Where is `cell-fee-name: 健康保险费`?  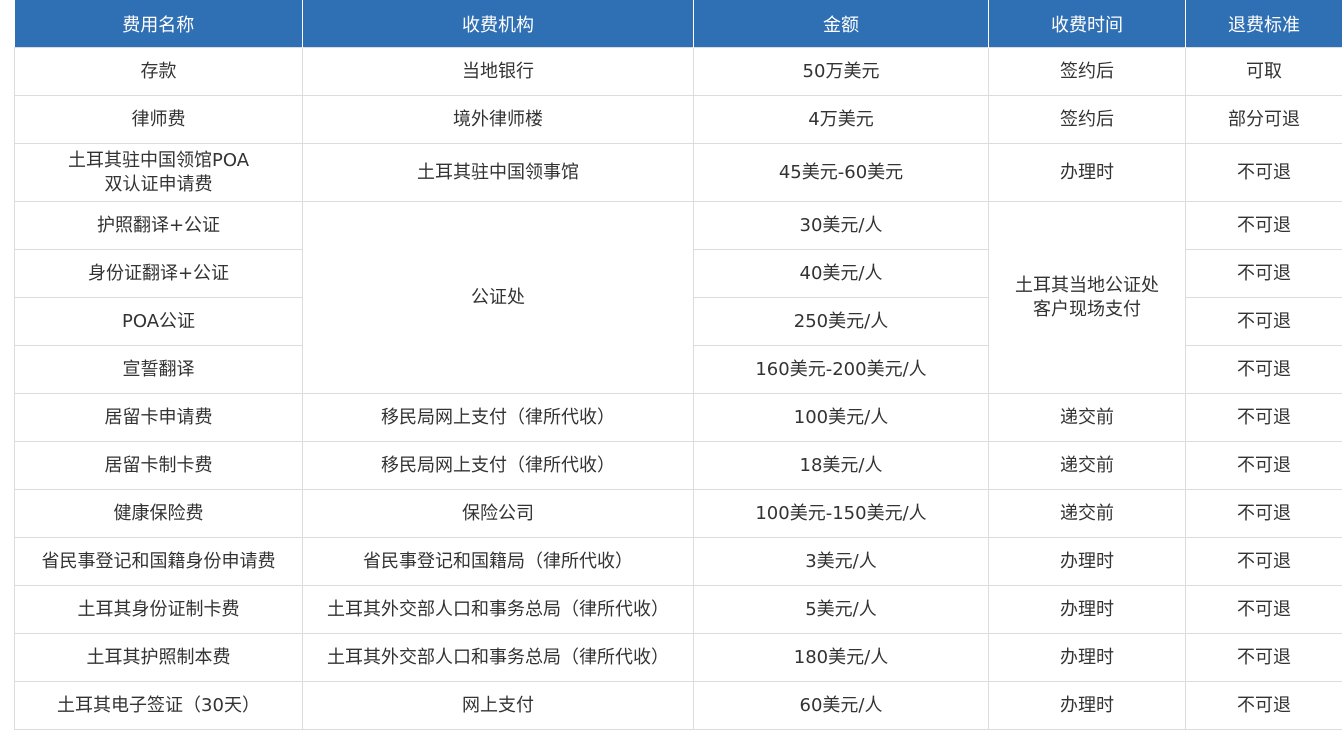 cell-fee-name: 健康保险费 is located at coordinates (158, 513).